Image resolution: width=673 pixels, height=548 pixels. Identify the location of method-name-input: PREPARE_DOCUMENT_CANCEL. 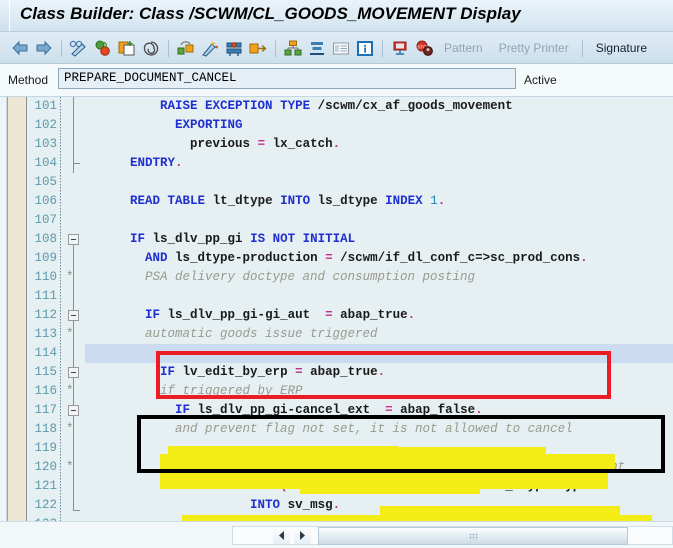
(287, 78).